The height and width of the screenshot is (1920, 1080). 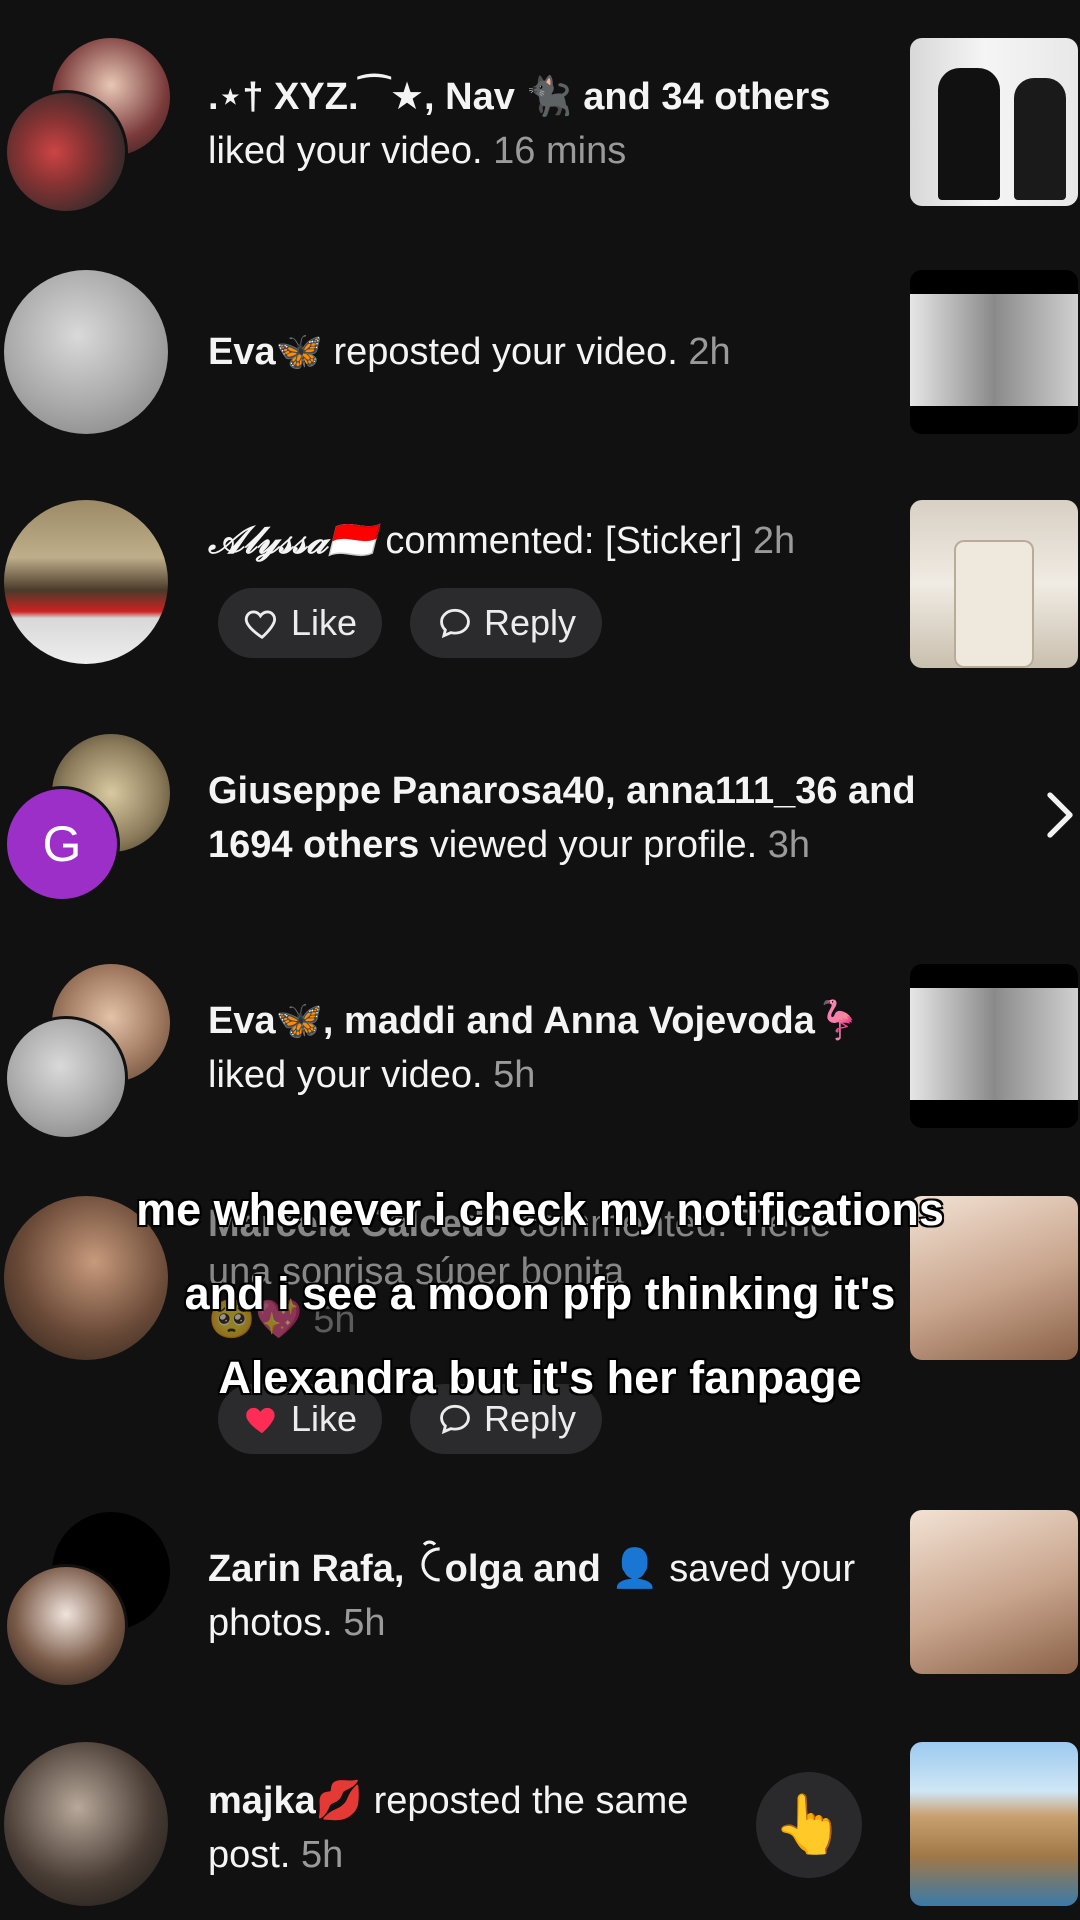 I want to click on timestamp: 3h, so click(x=789, y=845).